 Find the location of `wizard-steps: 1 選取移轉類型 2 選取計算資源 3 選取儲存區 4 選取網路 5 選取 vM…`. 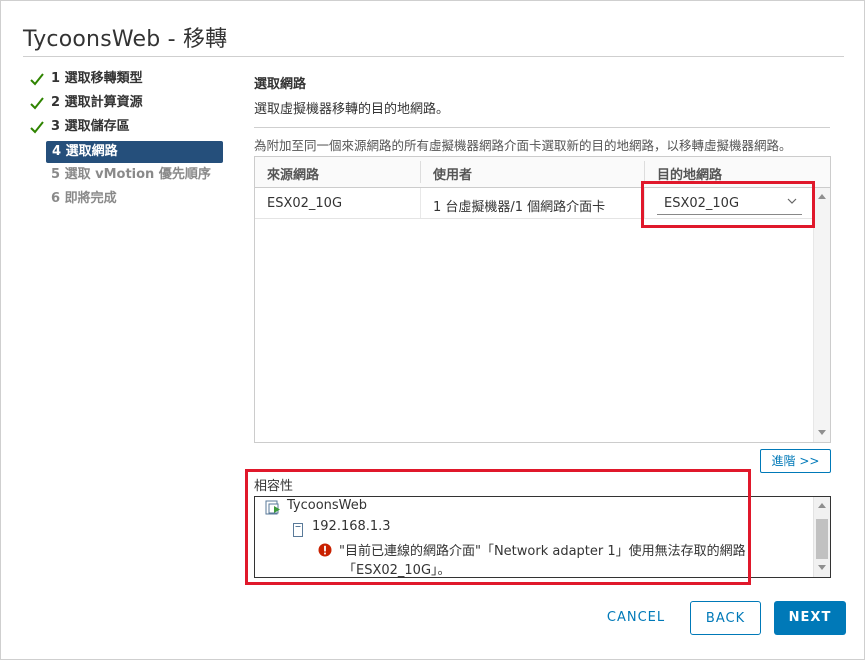

wizard-steps: 1 選取移轉類型 2 選取計算資源 3 選取儲存區 4 選取網路 5 選取 vM… is located at coordinates (134, 141).